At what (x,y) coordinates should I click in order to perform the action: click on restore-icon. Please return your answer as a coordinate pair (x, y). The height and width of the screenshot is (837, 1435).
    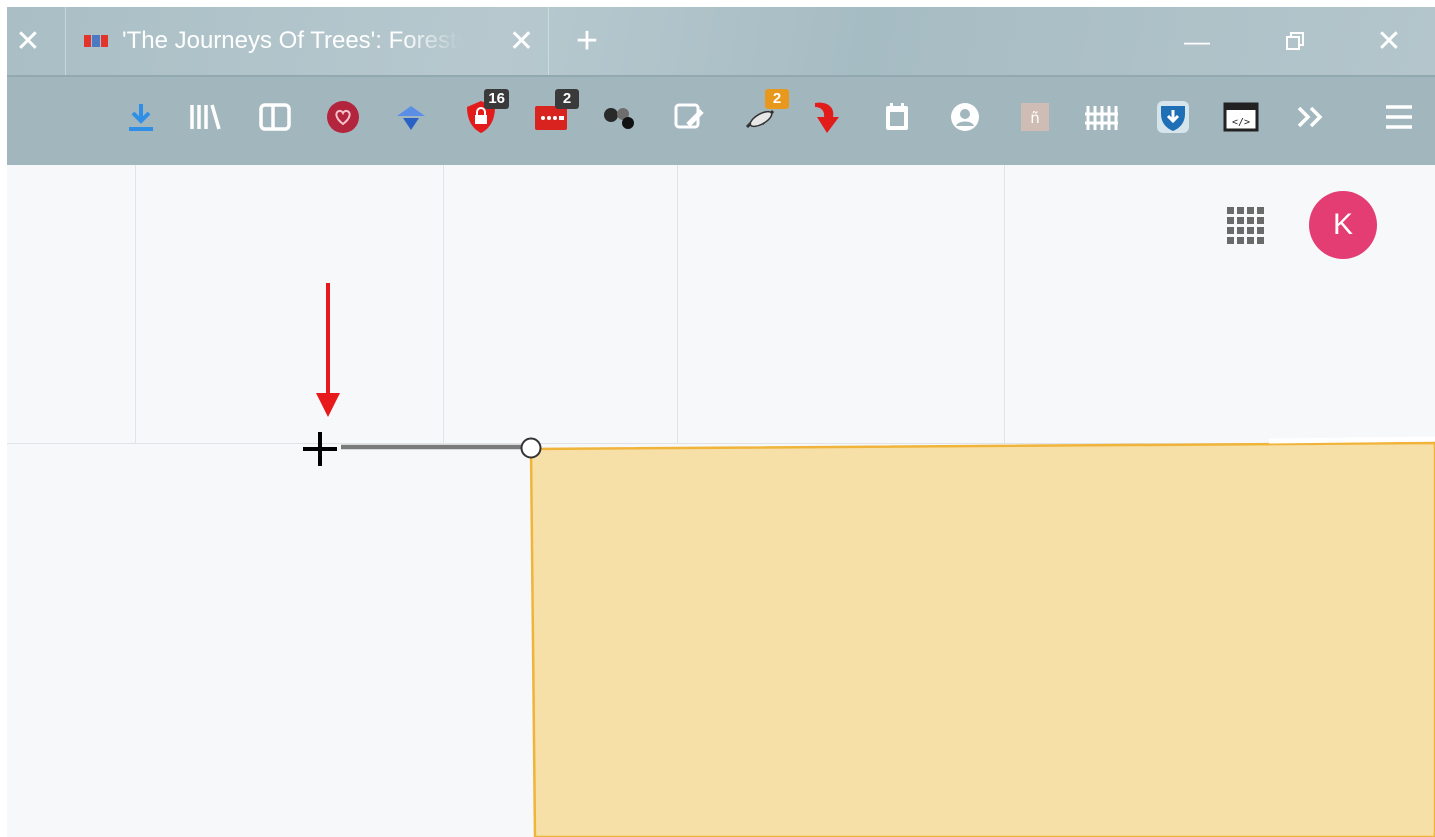
    Looking at the image, I should click on (1295, 41).